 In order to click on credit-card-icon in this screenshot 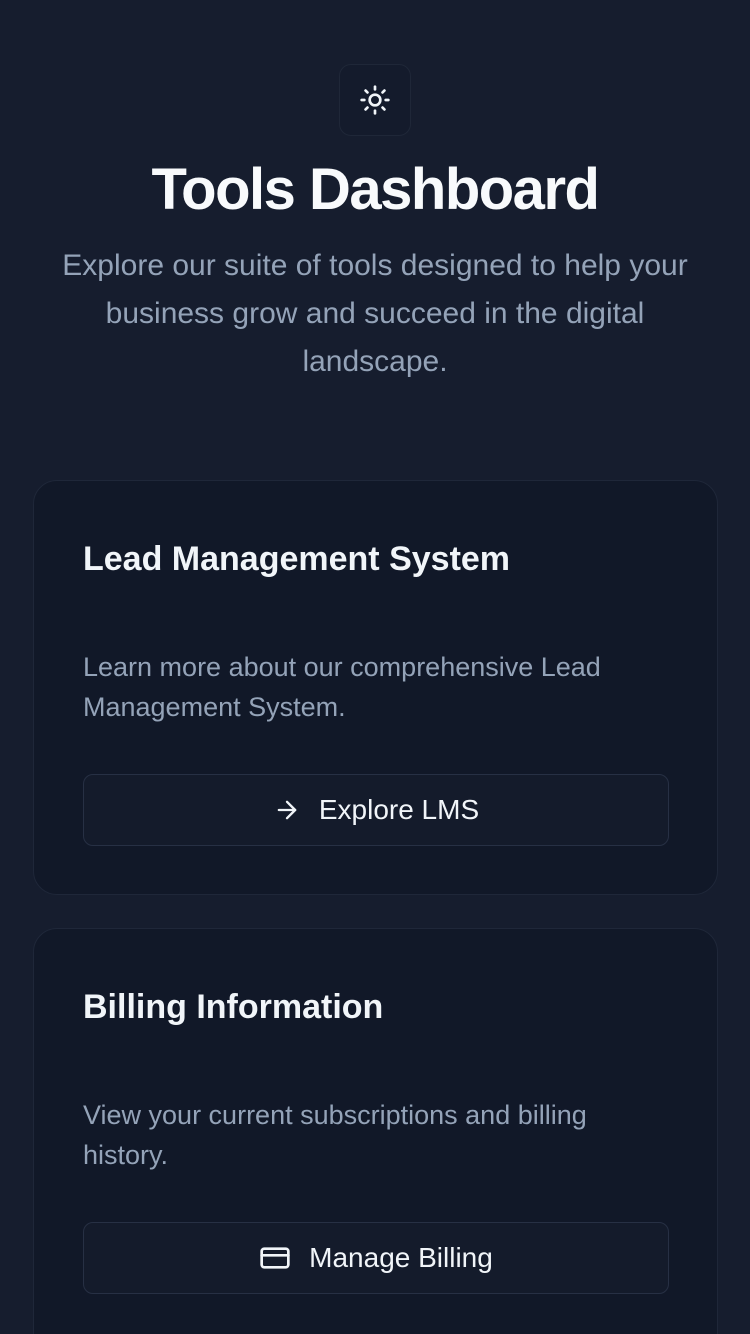, I will do `click(275, 1258)`.